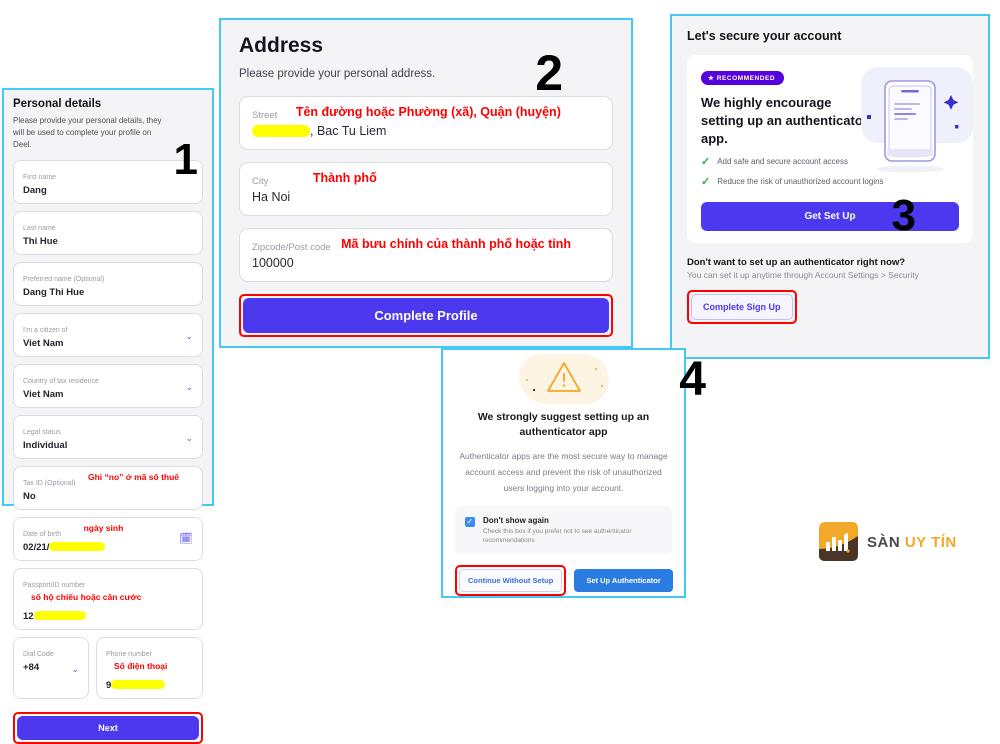 This screenshot has width=1000, height=744. I want to click on tax-id-annotation: Ghi “no” ở mã số thuế, so click(133, 477).